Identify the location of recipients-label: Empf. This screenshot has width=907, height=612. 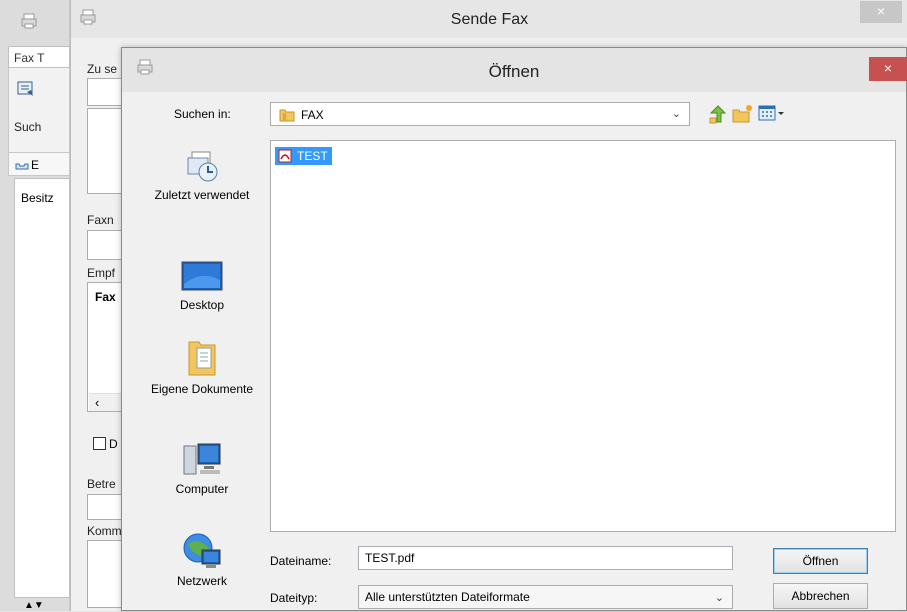
(101, 273).